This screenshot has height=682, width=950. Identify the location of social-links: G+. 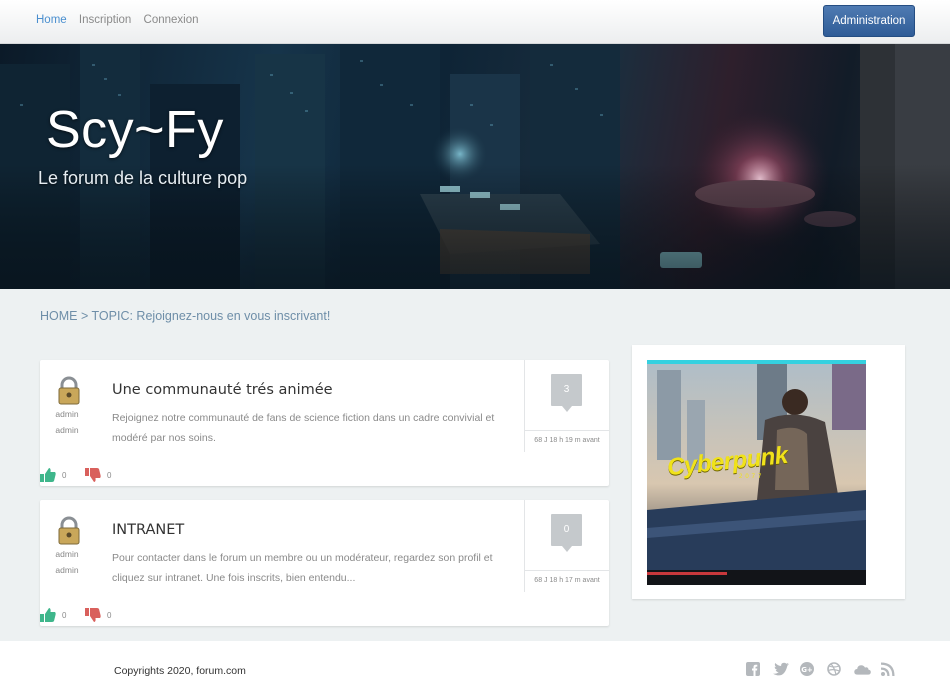
(822, 670).